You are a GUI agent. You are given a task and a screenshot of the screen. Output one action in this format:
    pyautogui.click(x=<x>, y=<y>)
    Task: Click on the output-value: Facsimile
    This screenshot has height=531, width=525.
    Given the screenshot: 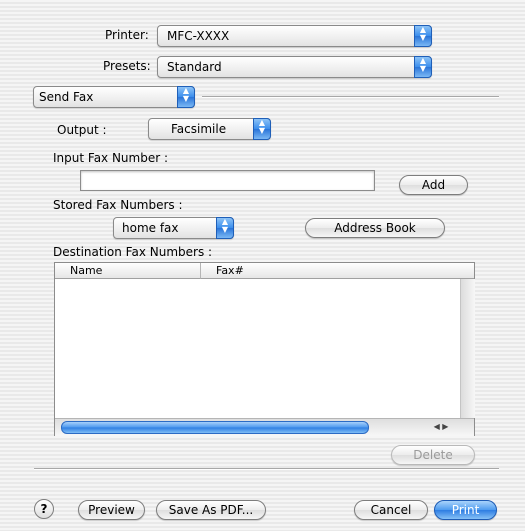 What is the action you would take?
    pyautogui.click(x=199, y=129)
    